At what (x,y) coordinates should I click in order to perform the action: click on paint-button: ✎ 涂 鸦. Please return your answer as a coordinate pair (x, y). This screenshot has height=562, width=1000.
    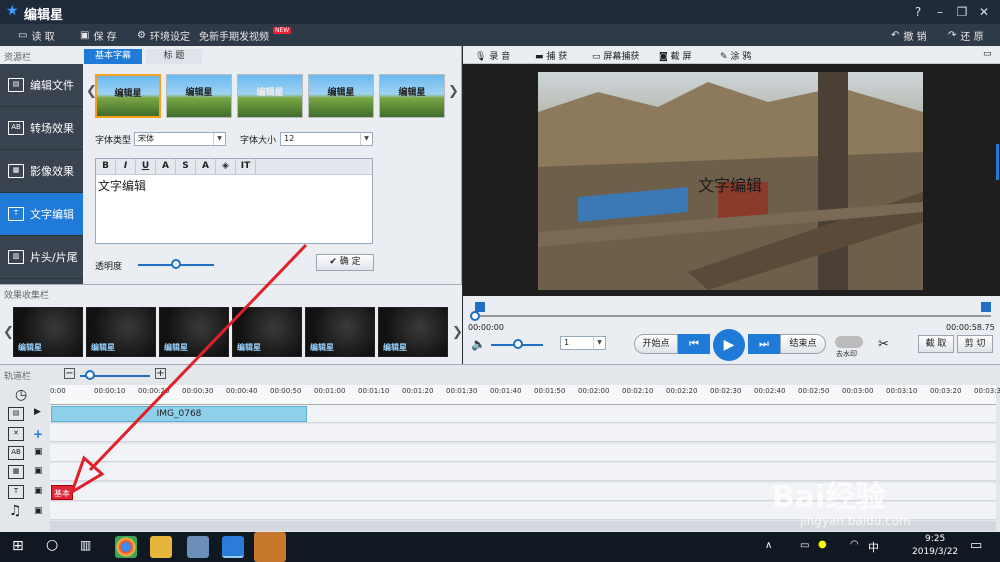
    Looking at the image, I should click on (735, 55).